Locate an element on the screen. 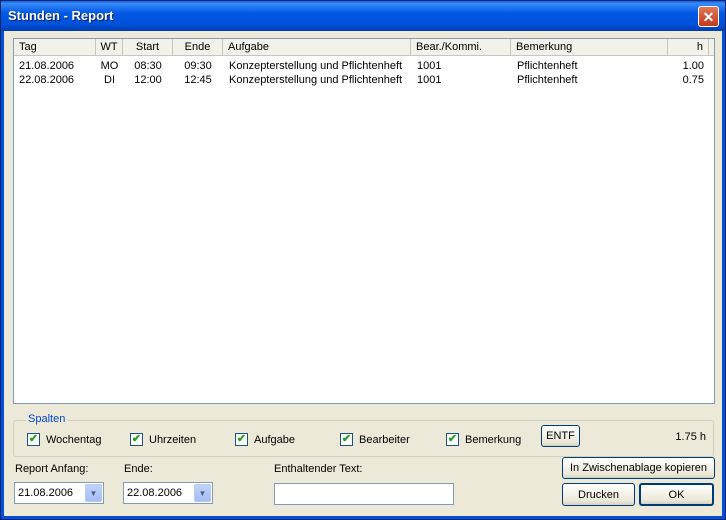 The height and width of the screenshot is (520, 726). close-button: ✕ is located at coordinates (708, 16).